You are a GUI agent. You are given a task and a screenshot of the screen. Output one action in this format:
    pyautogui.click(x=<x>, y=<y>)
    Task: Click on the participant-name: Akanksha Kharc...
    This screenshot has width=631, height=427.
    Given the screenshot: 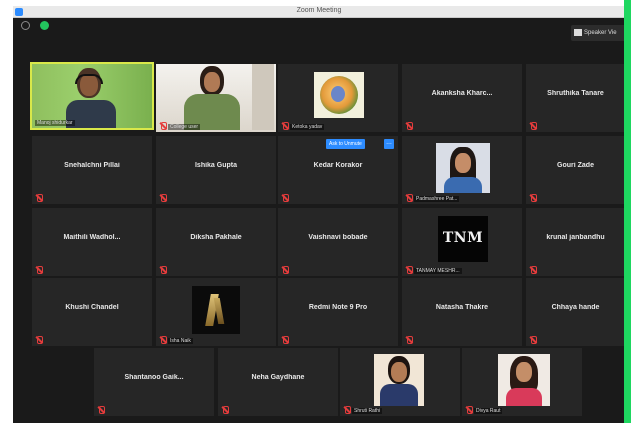 What is the action you would take?
    pyautogui.click(x=462, y=93)
    